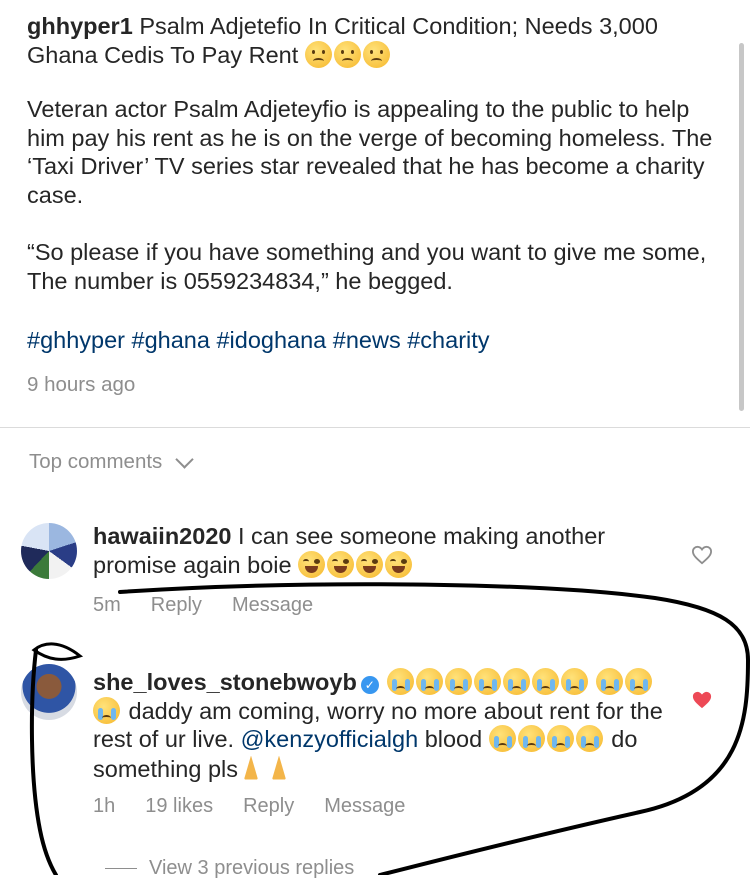 This screenshot has width=750, height=880. Describe the element at coordinates (702, 700) in the screenshot. I see `liked-heart-icon` at that location.